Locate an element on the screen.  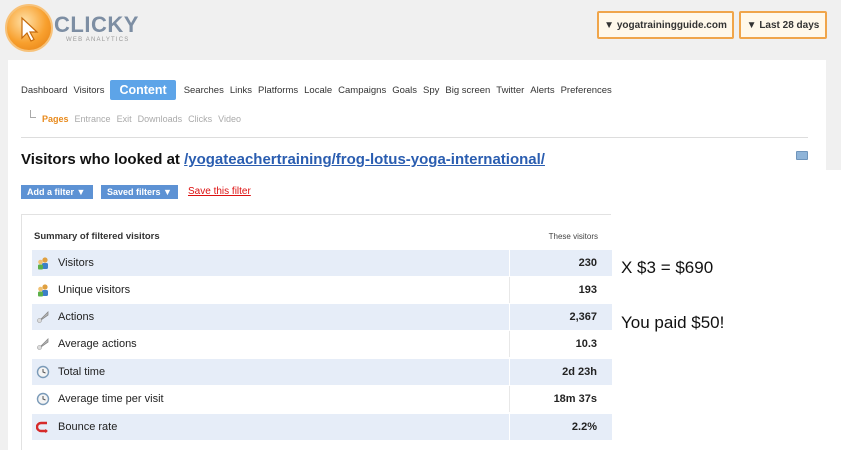
unique-visitors-icon is located at coordinates (43, 290).